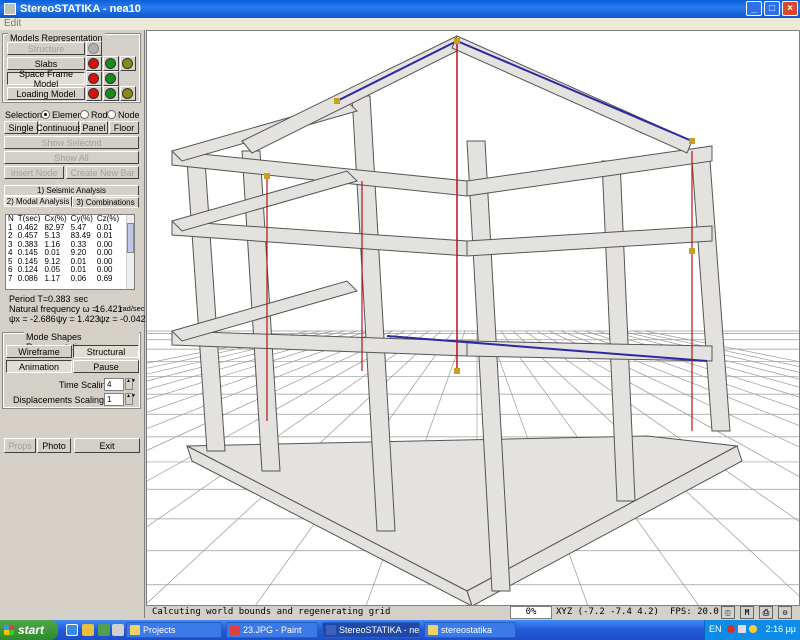 Image resolution: width=800 pixels, height=640 pixels. I want to click on task-label: Projects, so click(159, 630).